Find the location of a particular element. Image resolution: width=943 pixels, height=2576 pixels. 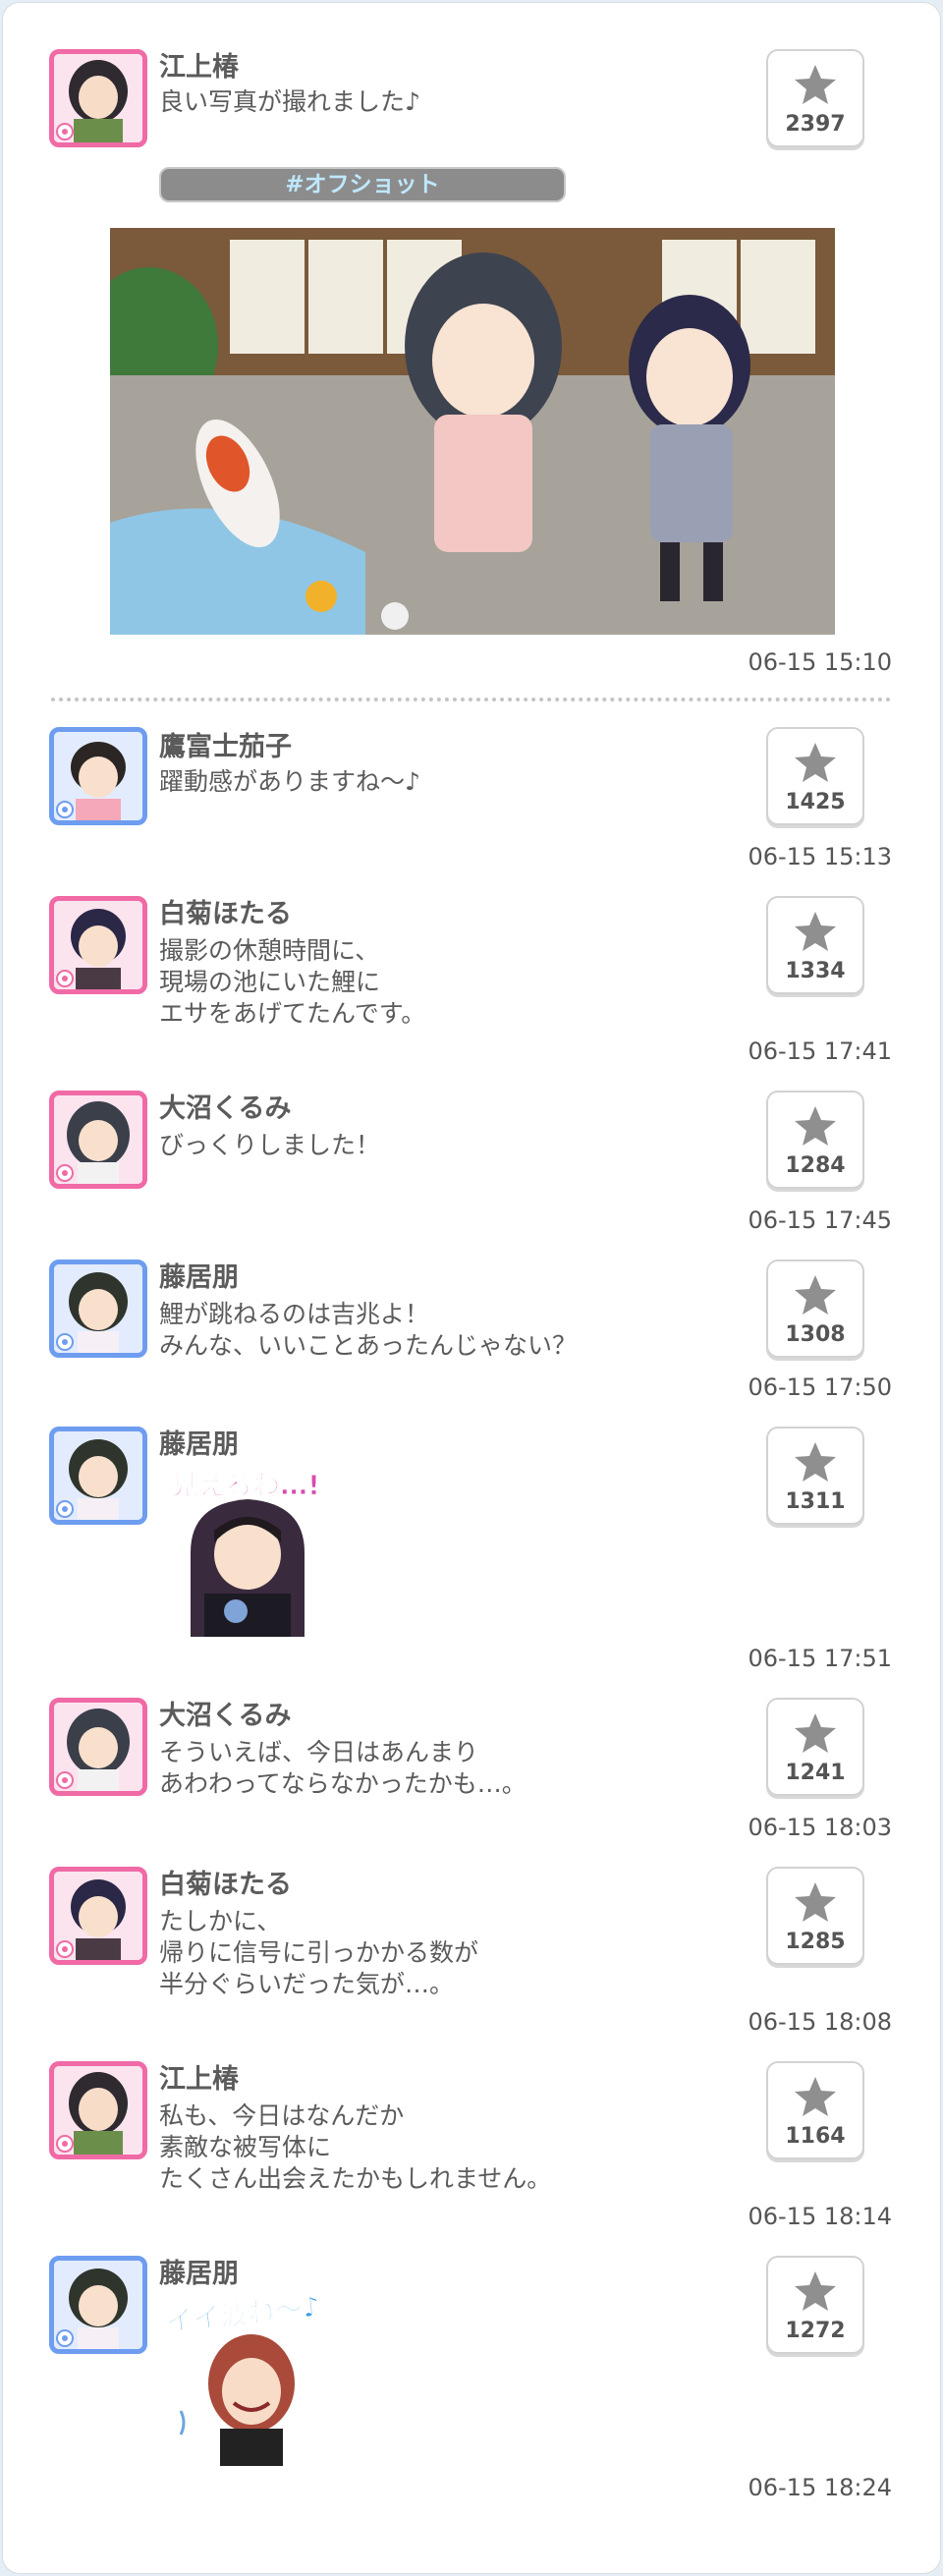

like-button: 1284 is located at coordinates (815, 1140).